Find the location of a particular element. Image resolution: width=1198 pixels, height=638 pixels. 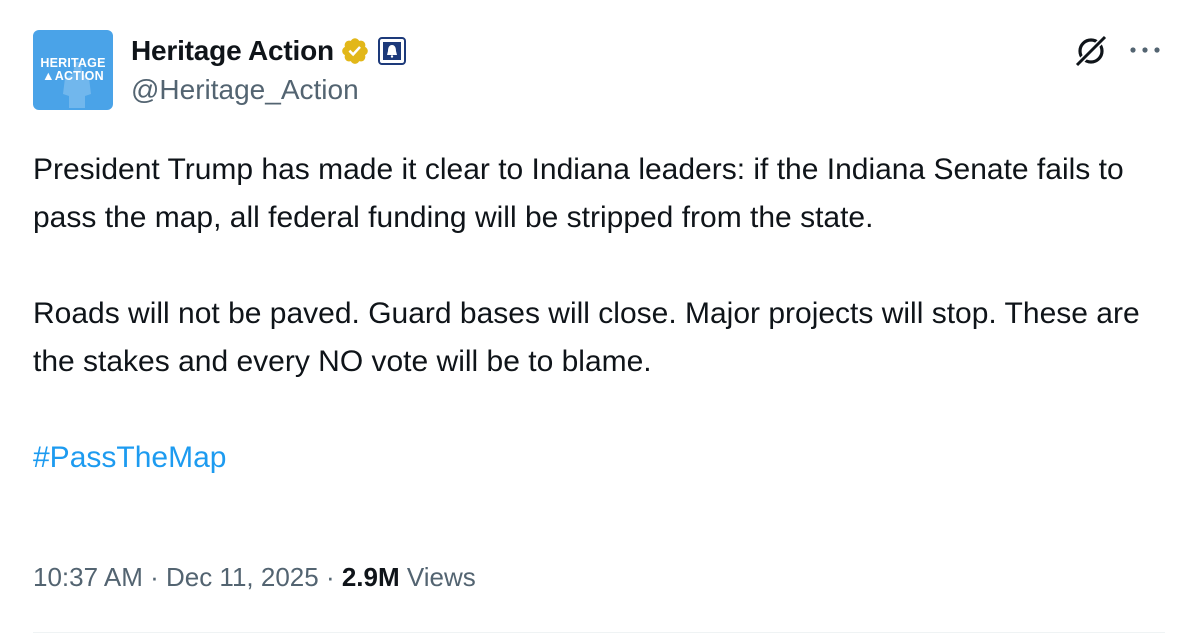

tweet-meta: 10:37 AM · Dec 11, 2025 · 2.9M Views is located at coordinates (254, 577).